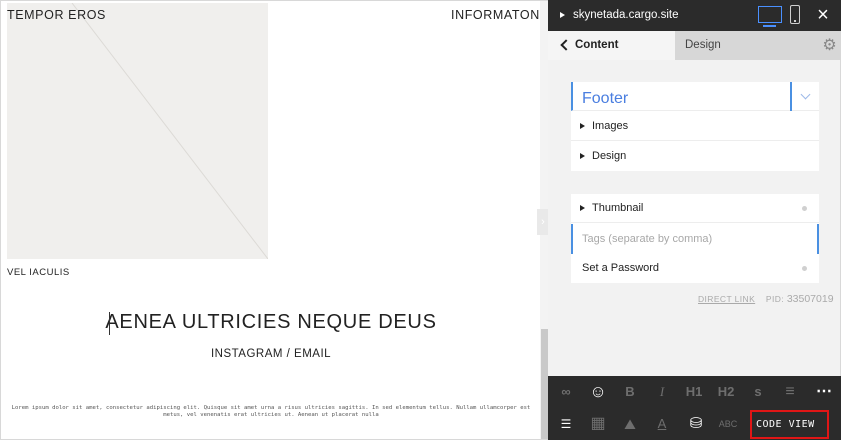 Image resolution: width=841 pixels, height=440 pixels. Describe the element at coordinates (696, 424) in the screenshot. I see `shop-icon: ⛁` at that location.